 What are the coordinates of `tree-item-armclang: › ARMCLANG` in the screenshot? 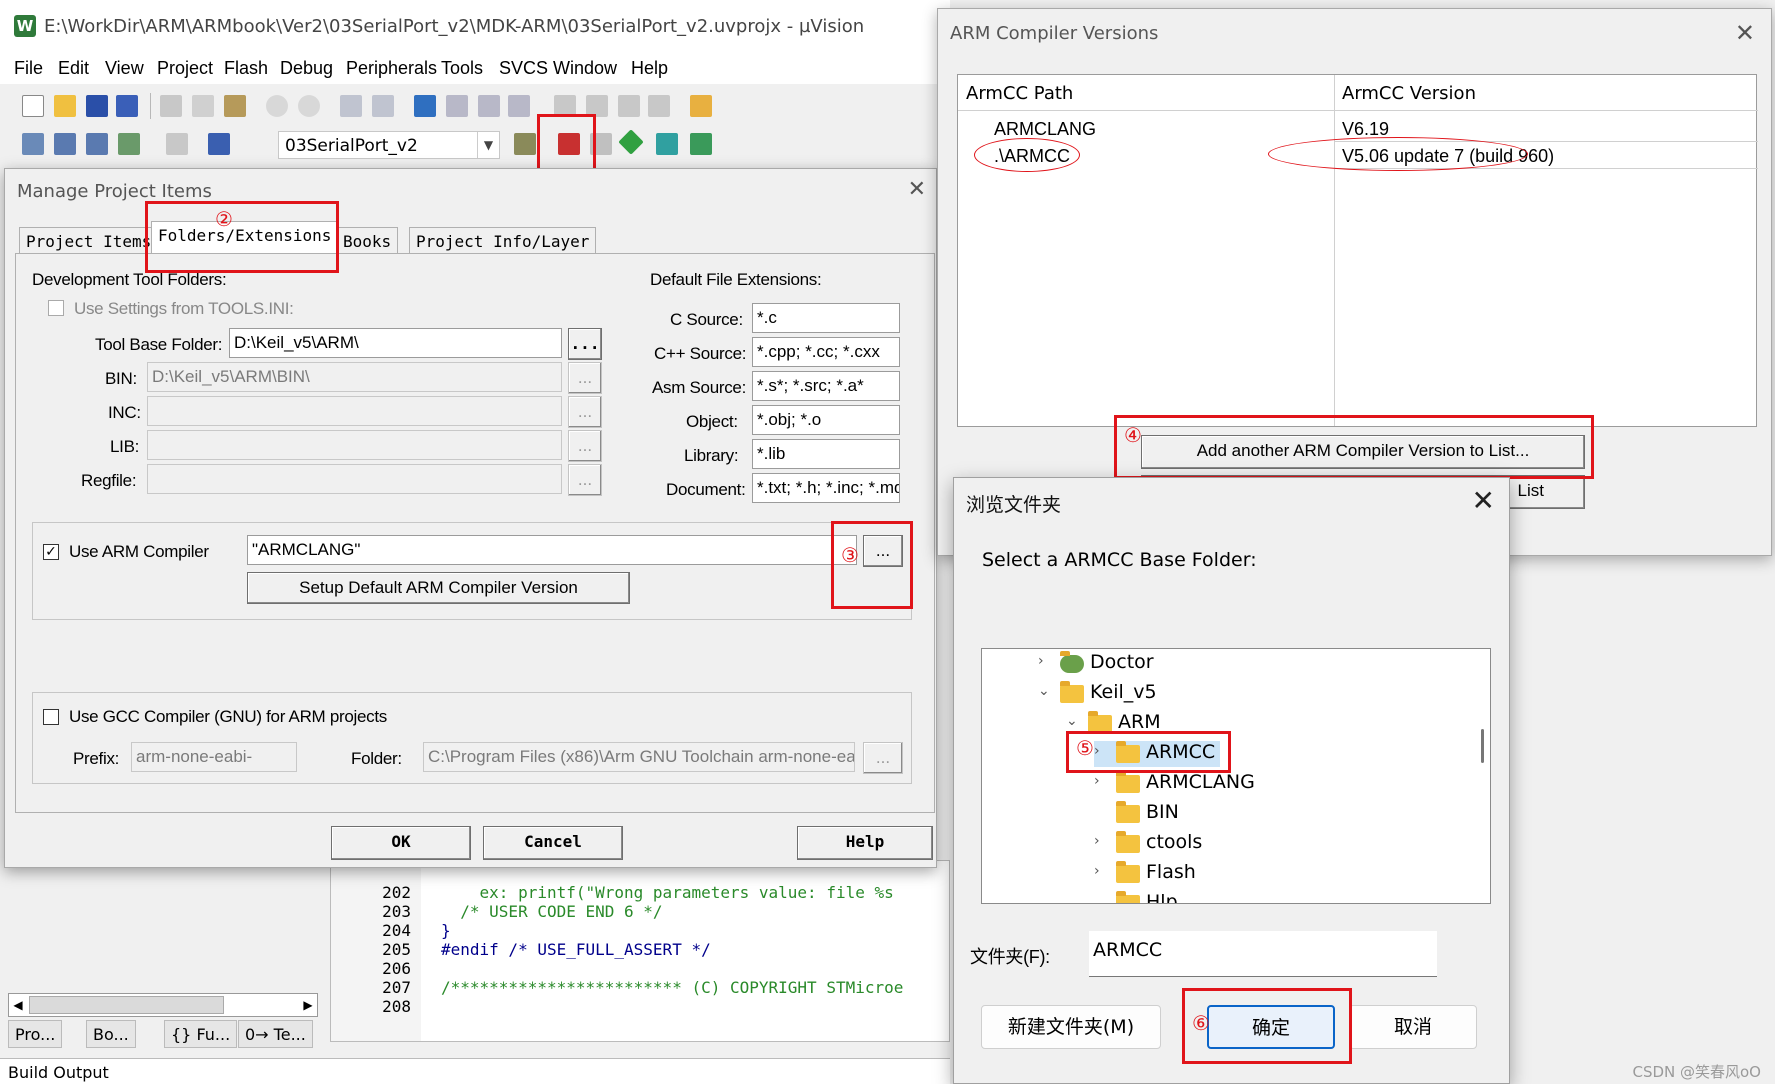 It's located at (1244, 784).